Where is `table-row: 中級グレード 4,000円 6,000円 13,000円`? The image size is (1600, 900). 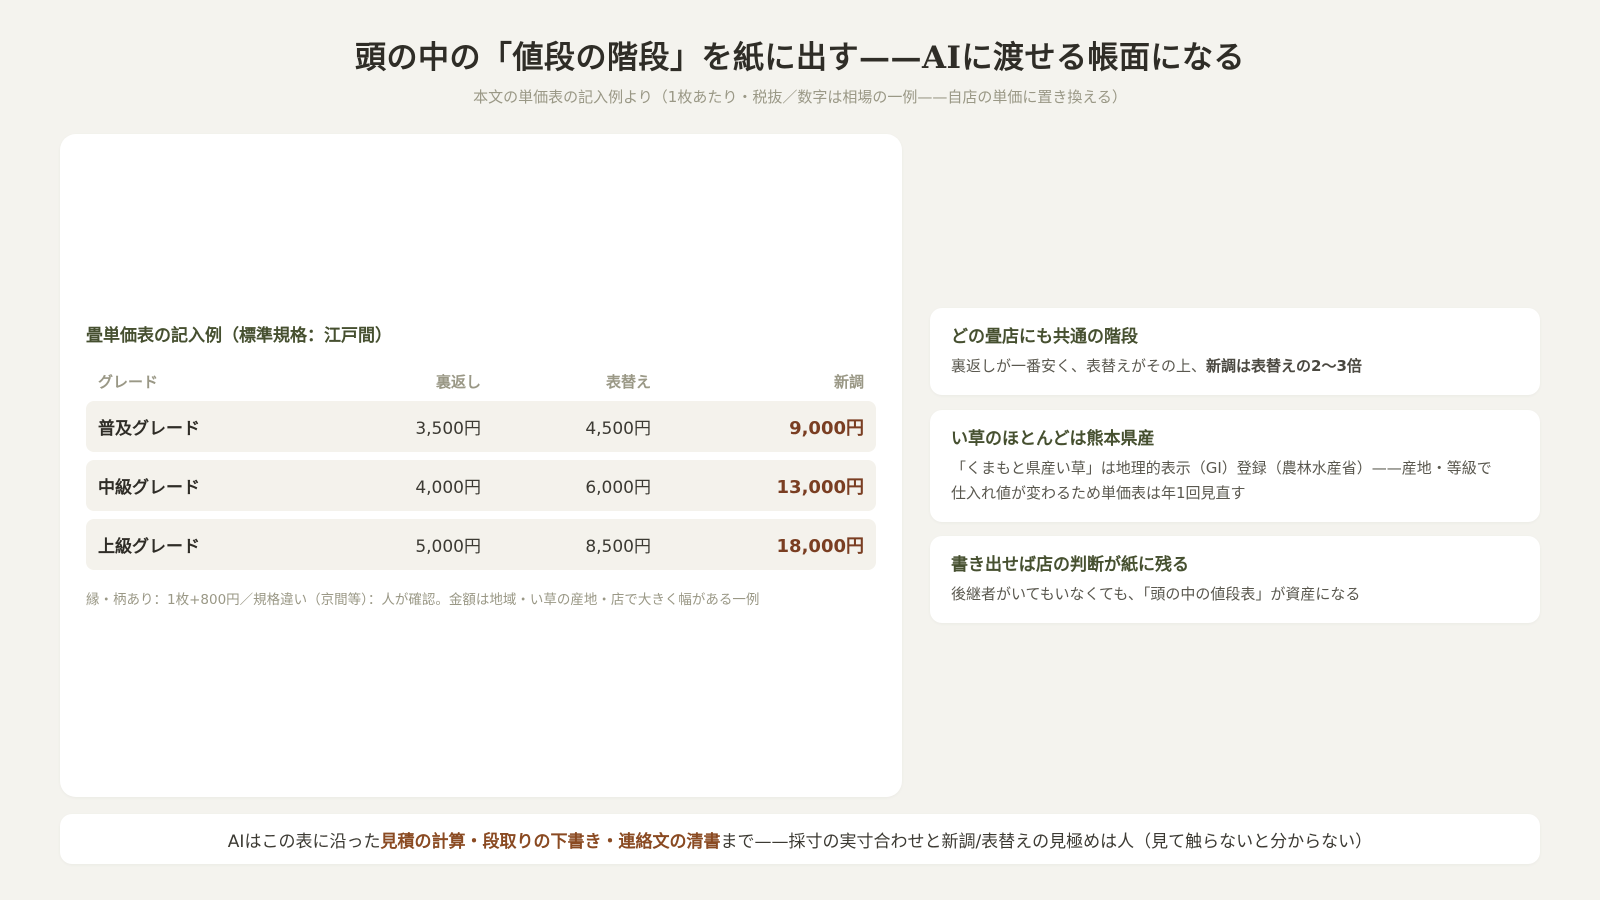 table-row: 中級グレード 4,000円 6,000円 13,000円 is located at coordinates (481, 485).